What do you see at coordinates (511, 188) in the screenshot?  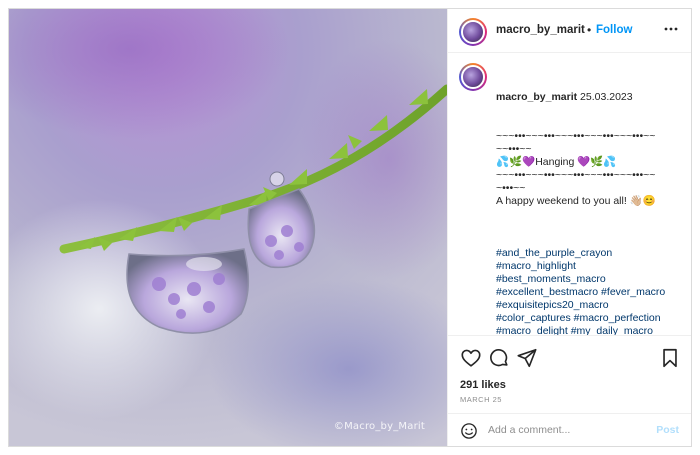 I see `caption-line: ~•••~~` at bounding box center [511, 188].